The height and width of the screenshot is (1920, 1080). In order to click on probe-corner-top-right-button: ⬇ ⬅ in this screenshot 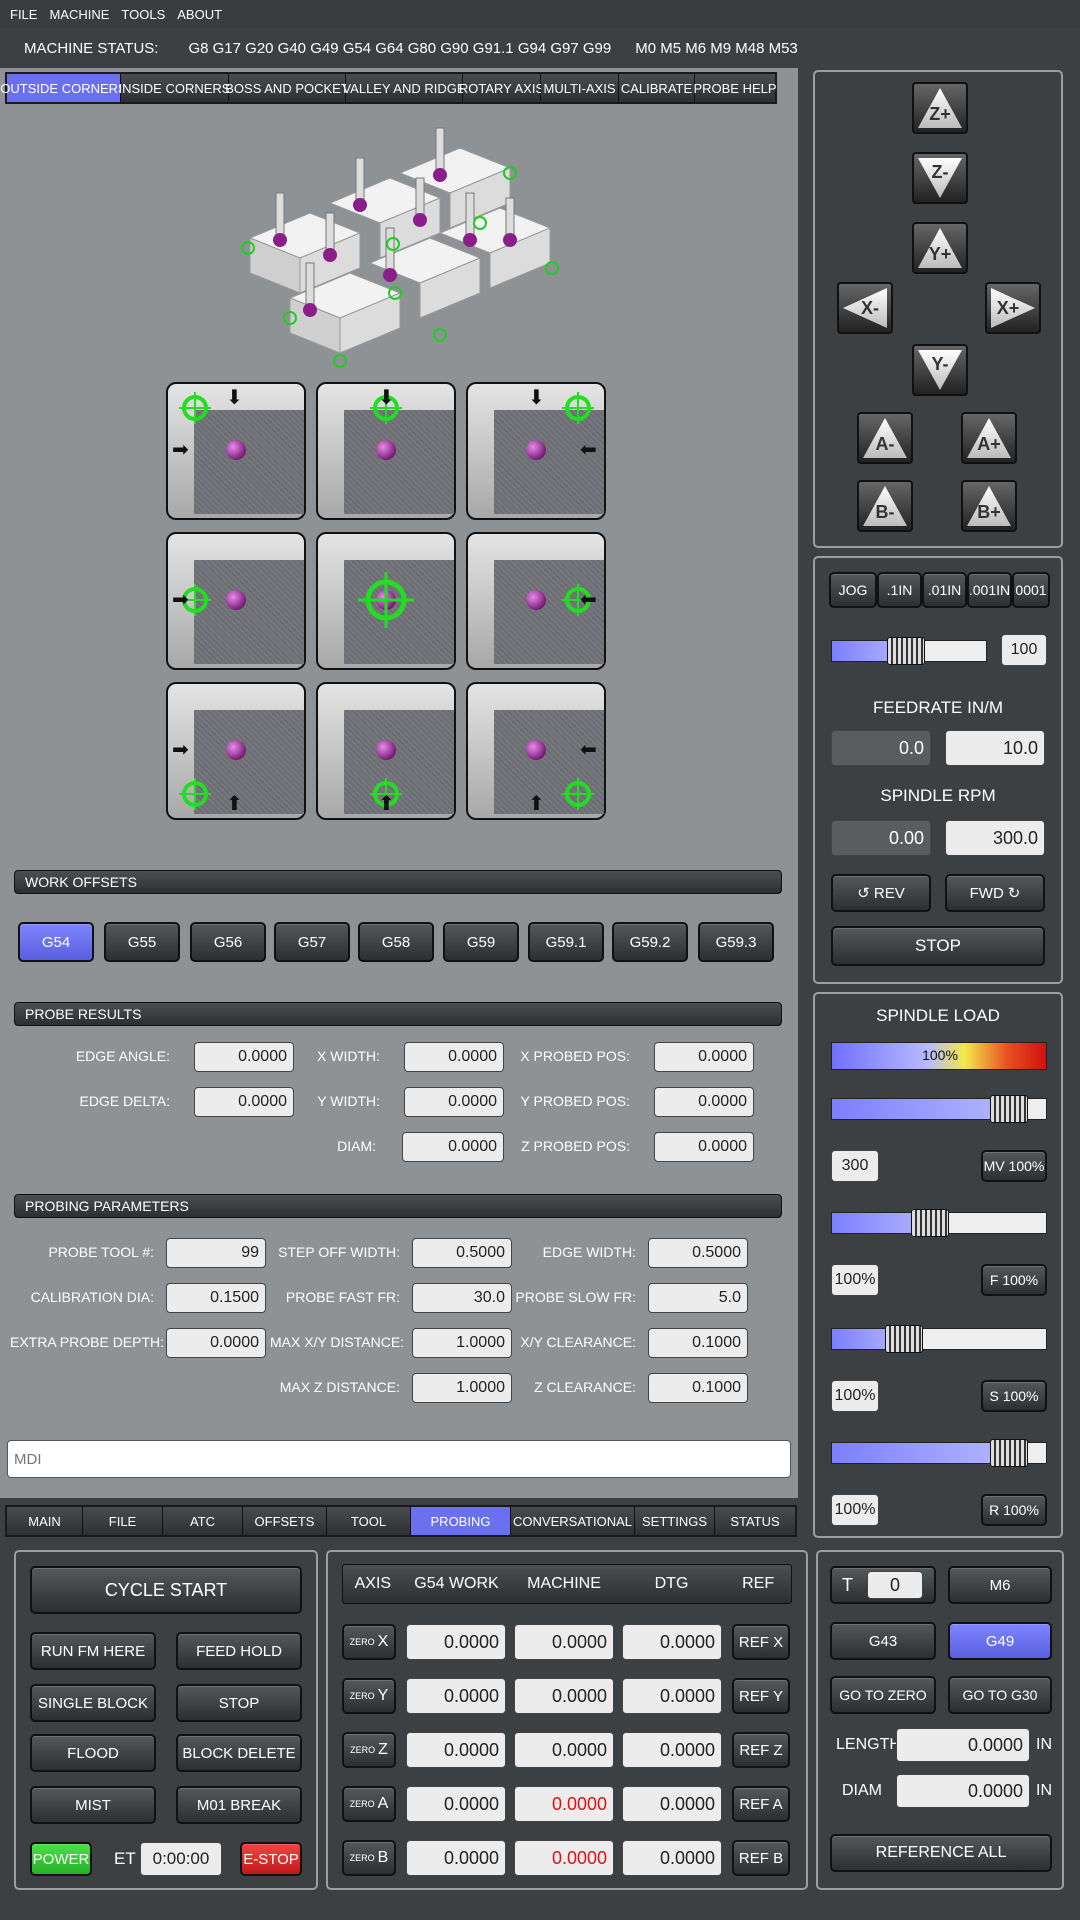, I will do `click(536, 451)`.